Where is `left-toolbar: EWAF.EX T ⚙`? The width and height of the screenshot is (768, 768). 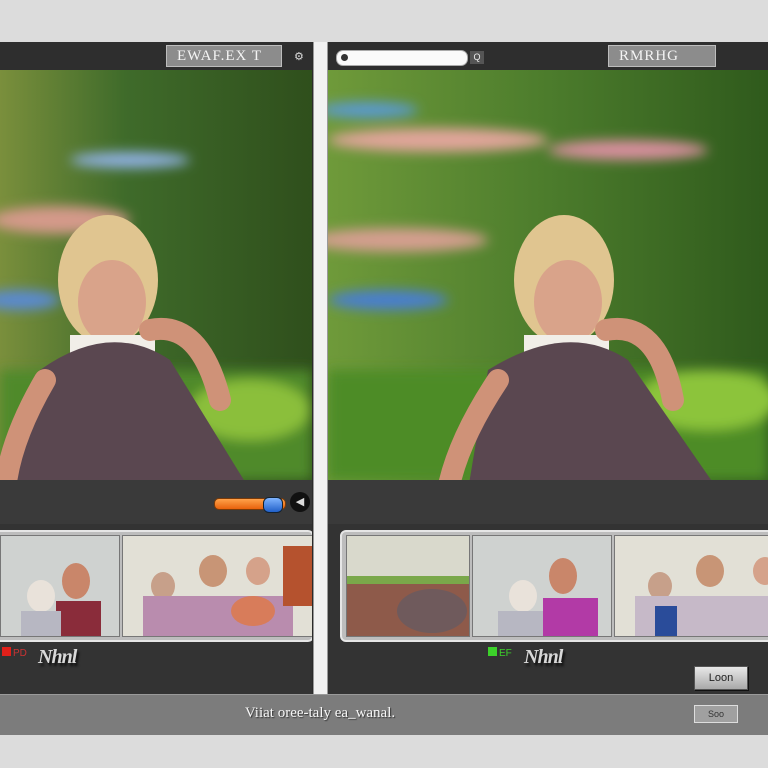 left-toolbar: EWAF.EX T ⚙ is located at coordinates (156, 56).